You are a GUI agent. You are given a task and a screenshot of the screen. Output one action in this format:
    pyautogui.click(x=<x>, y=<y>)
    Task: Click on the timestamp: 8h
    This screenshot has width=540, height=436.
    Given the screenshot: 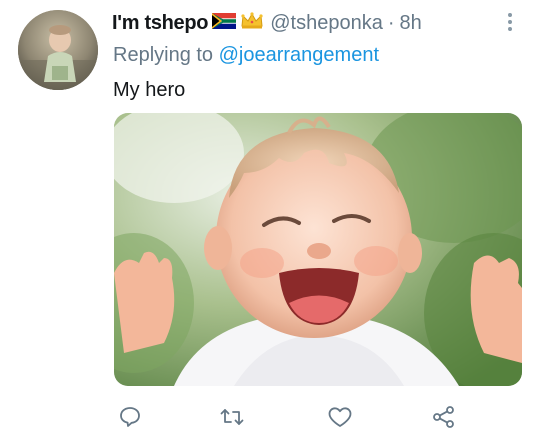 What is the action you would take?
    pyautogui.click(x=411, y=23)
    